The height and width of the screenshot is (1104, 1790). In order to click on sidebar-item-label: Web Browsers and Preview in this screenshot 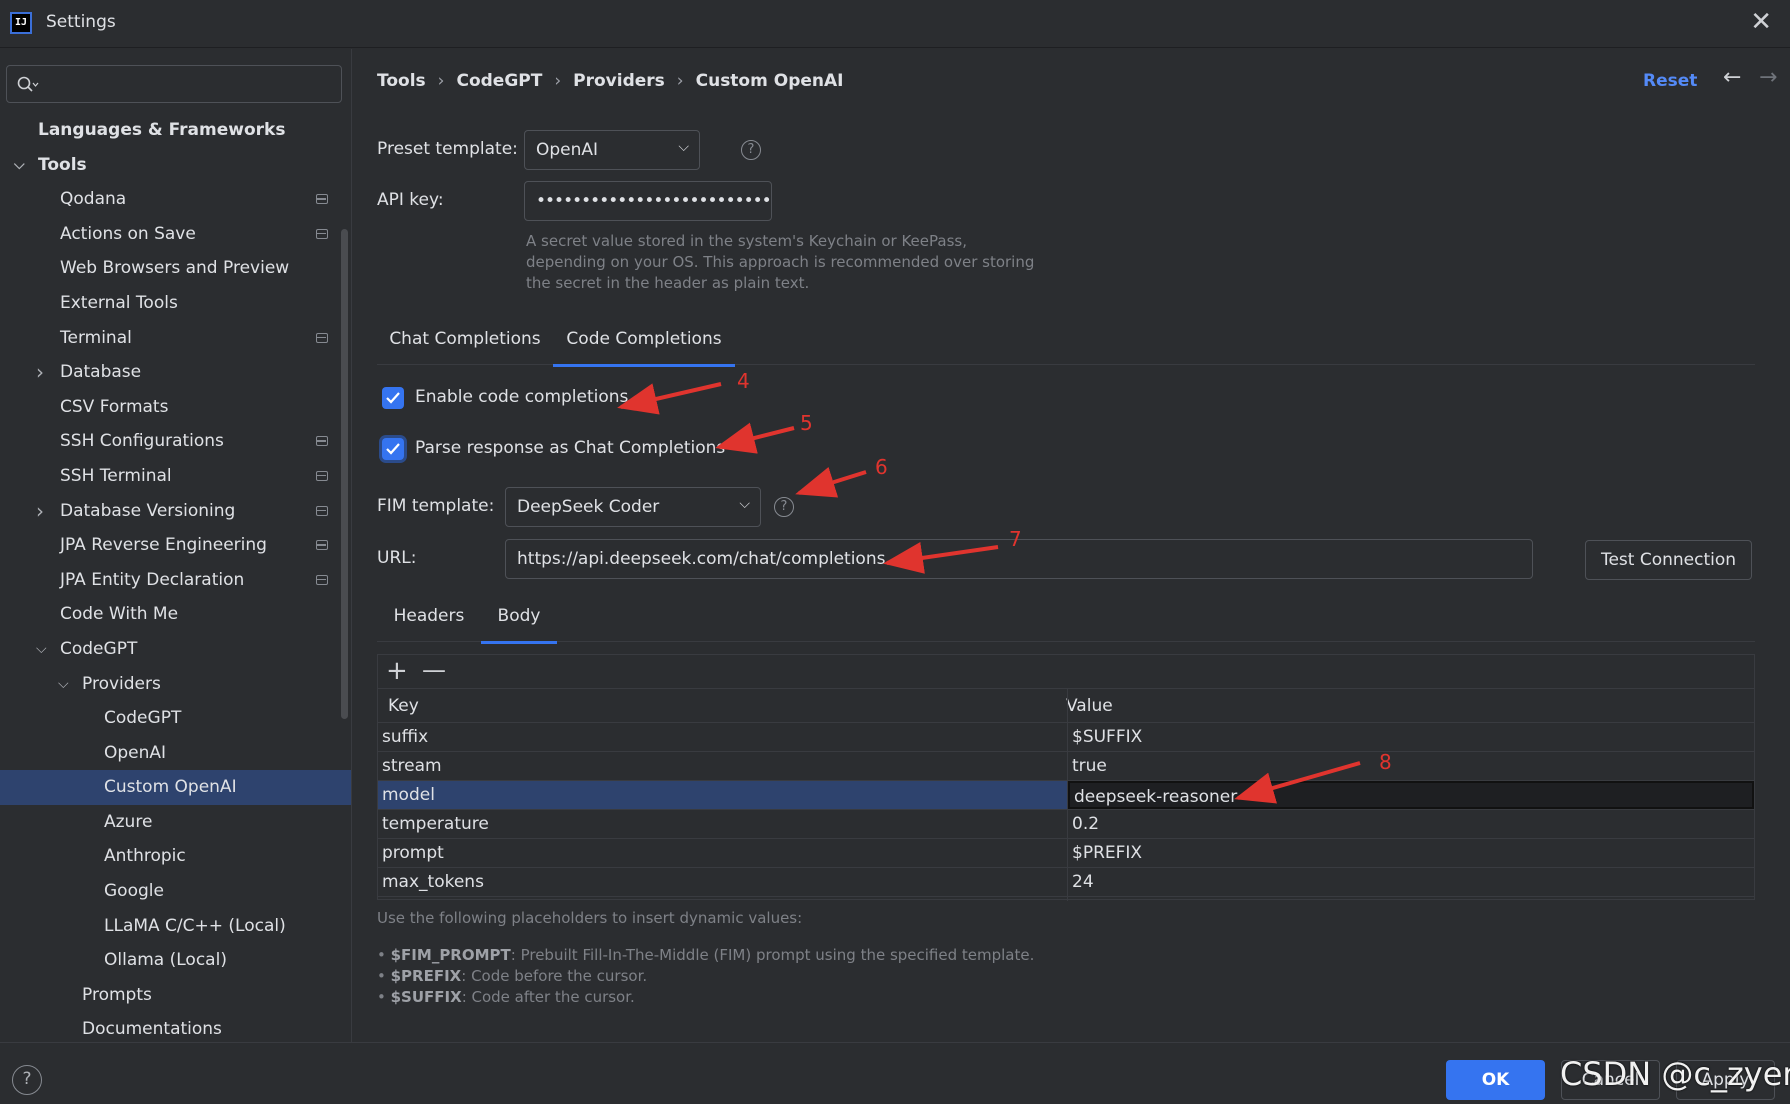, I will do `click(175, 268)`.